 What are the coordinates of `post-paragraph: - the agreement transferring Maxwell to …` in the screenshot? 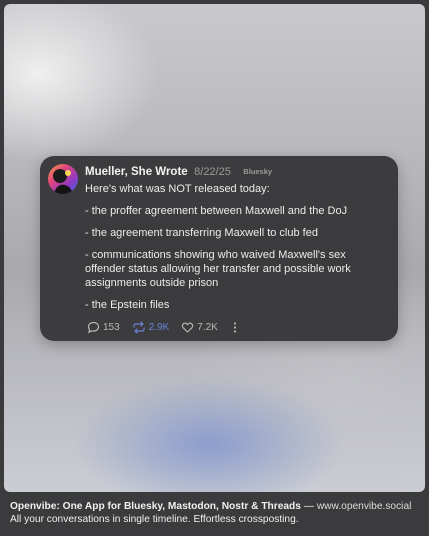 It's located at (201, 233).